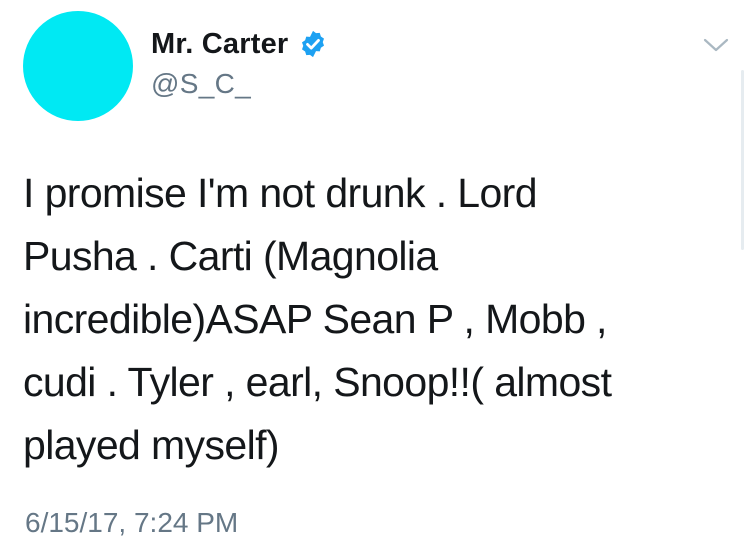 This screenshot has height=560, width=750. Describe the element at coordinates (239, 63) in the screenshot. I see `tweet-header: Mr. Carter @S_C_` at that location.